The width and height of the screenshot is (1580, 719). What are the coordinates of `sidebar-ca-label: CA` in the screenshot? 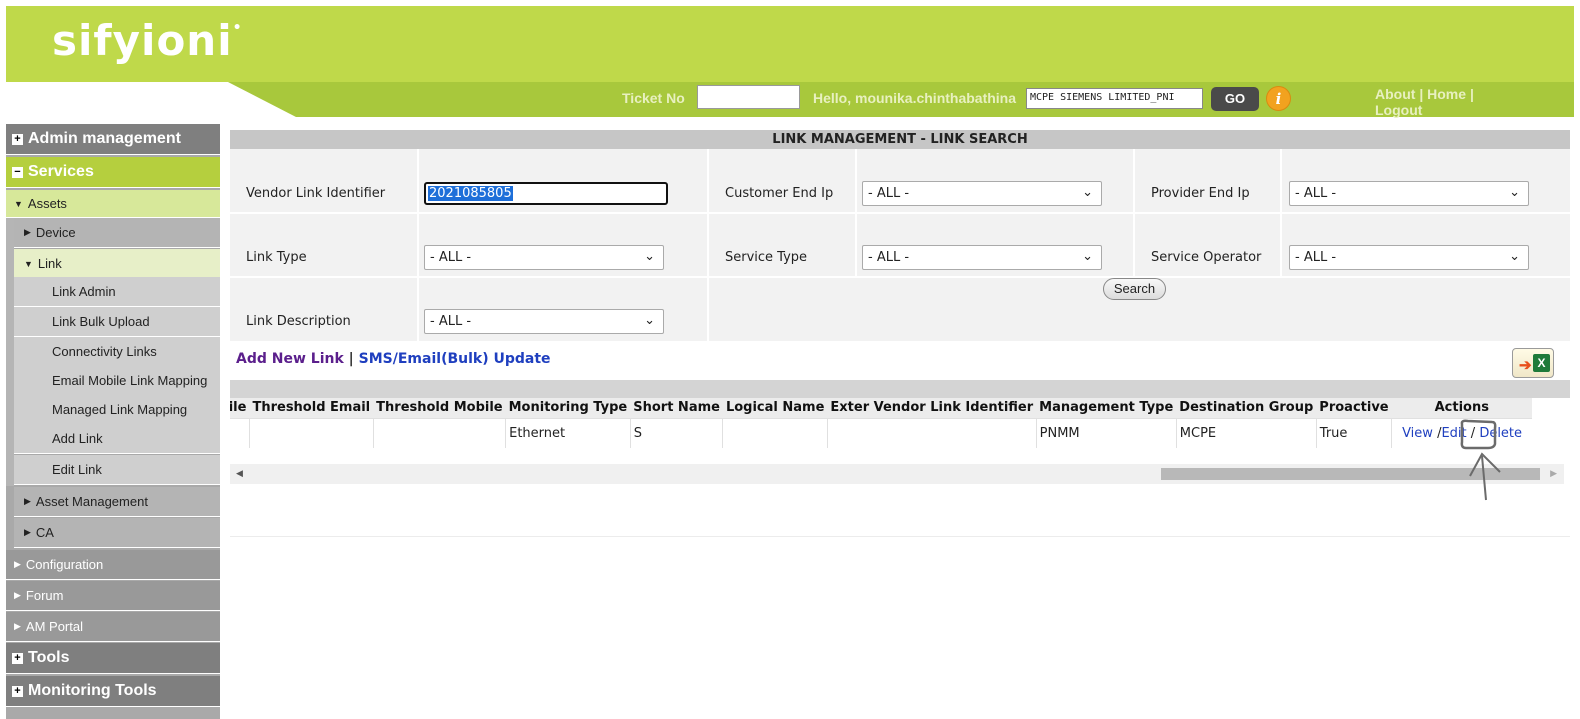 It's located at (44, 532).